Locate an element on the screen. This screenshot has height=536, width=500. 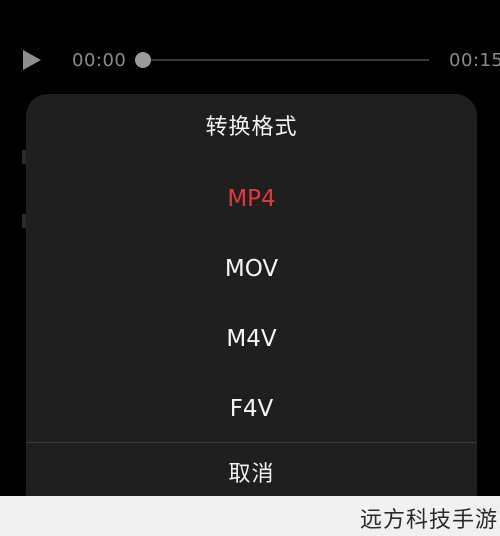
current-time: 00:00 is located at coordinates (99, 60).